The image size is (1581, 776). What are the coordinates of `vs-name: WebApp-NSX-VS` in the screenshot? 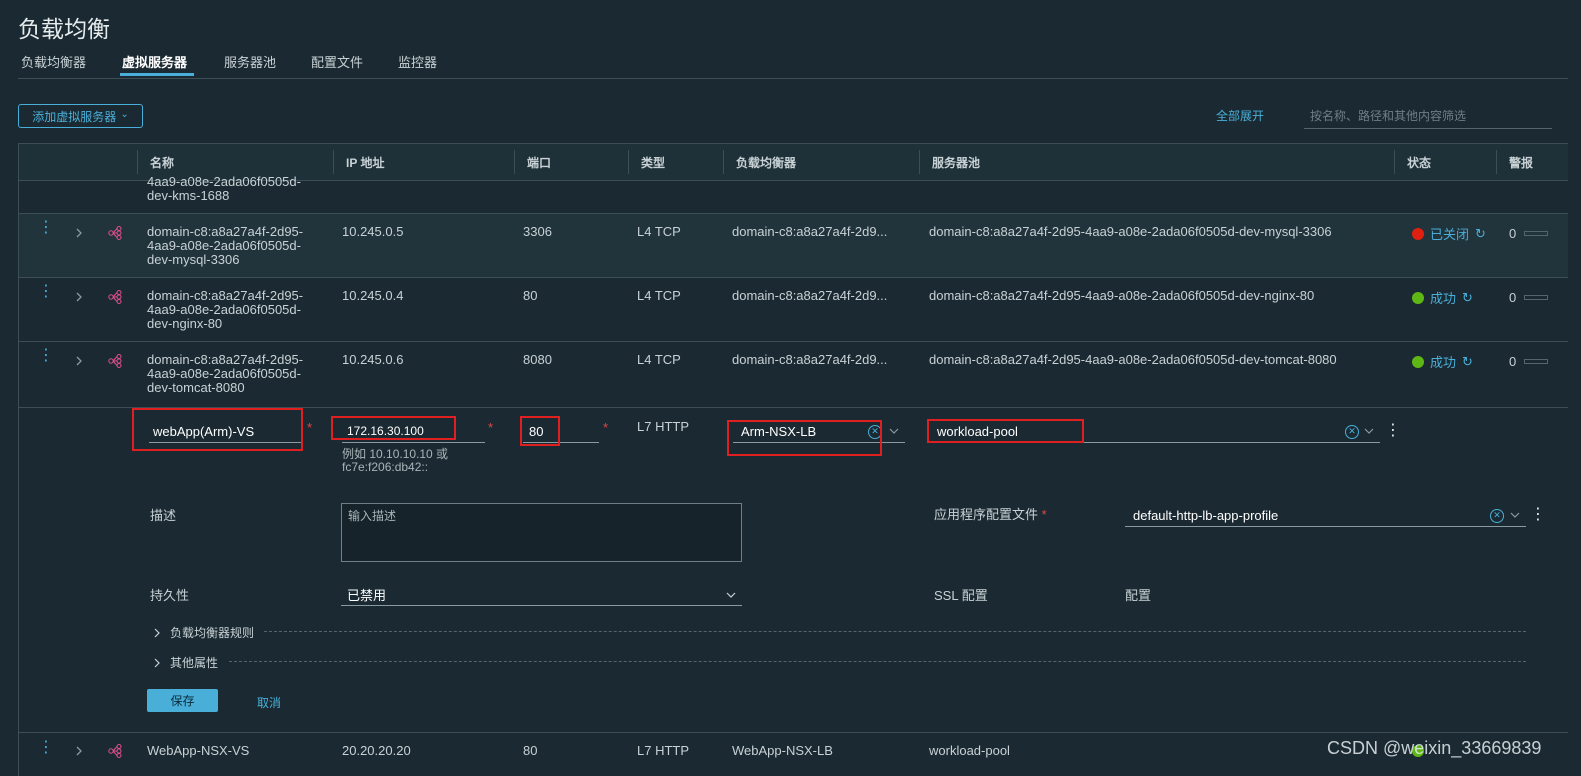 It's located at (198, 750).